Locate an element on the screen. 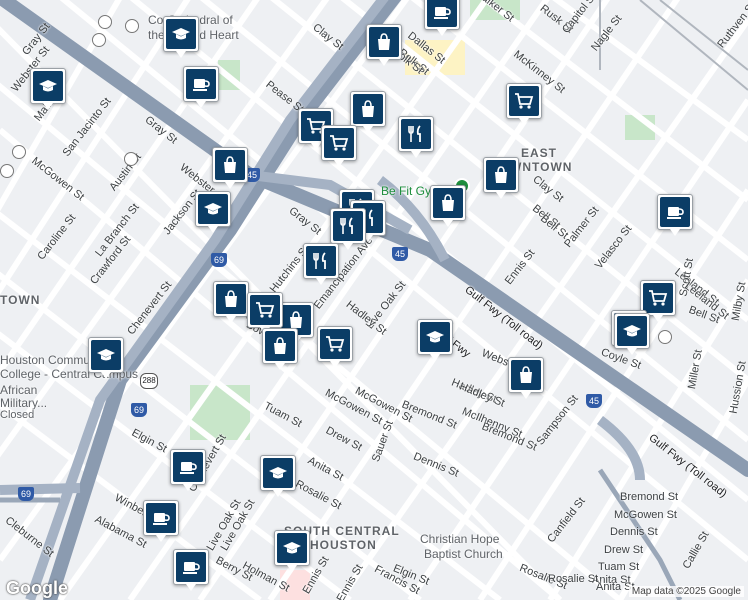 The width and height of the screenshot is (748, 600). street-label: Tuam St is located at coordinates (619, 567).